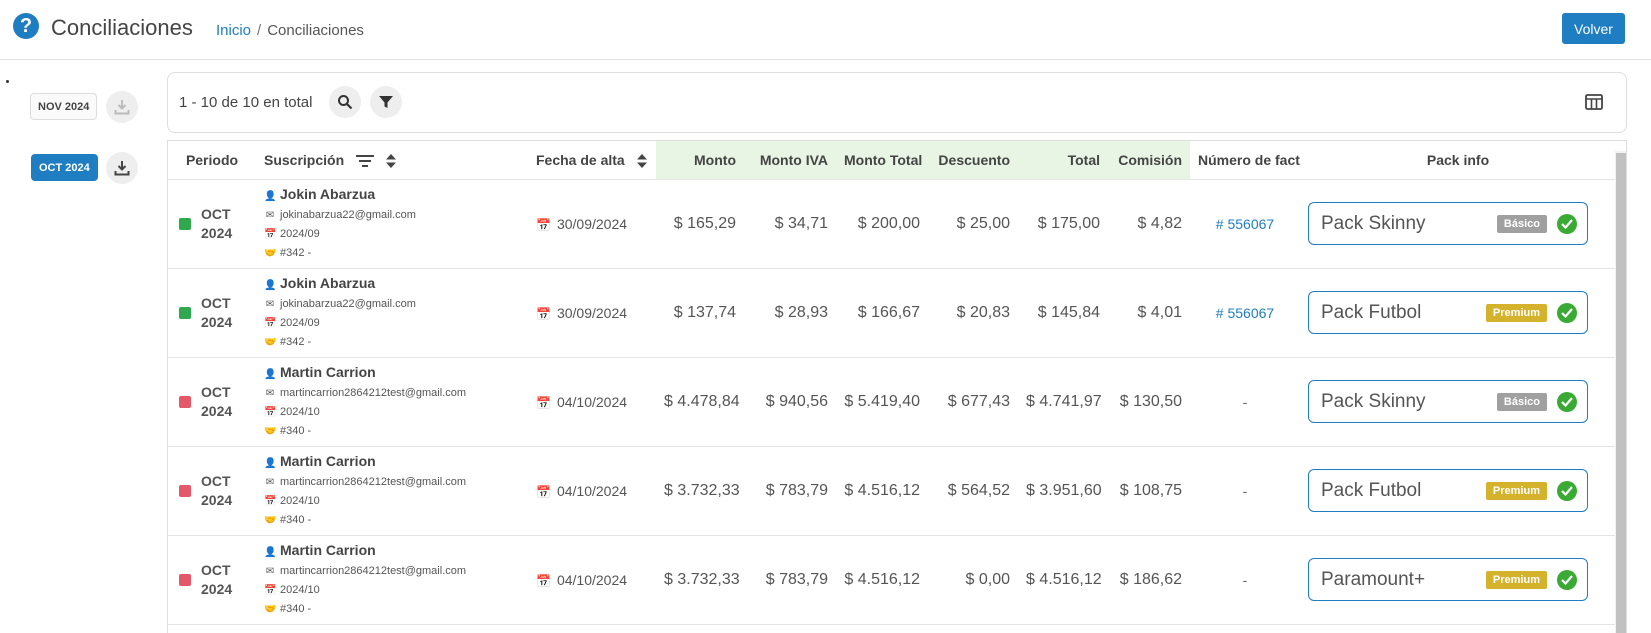 Image resolution: width=1651 pixels, height=633 pixels. I want to click on filter-button, so click(386, 102).